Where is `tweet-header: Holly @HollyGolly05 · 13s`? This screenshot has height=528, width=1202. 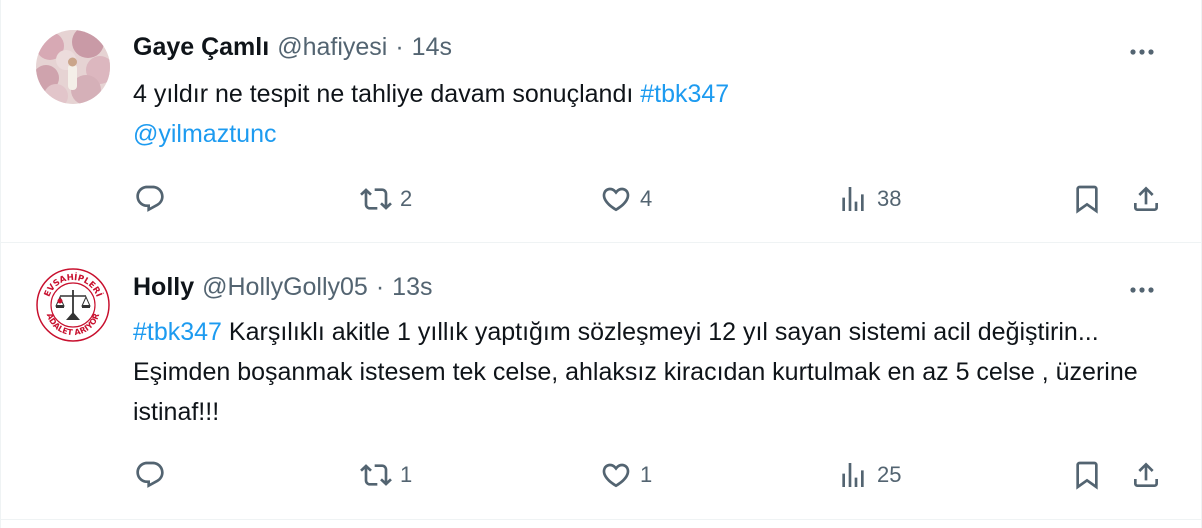
tweet-header: Holly @HollyGolly05 · 13s is located at coordinates (282, 287).